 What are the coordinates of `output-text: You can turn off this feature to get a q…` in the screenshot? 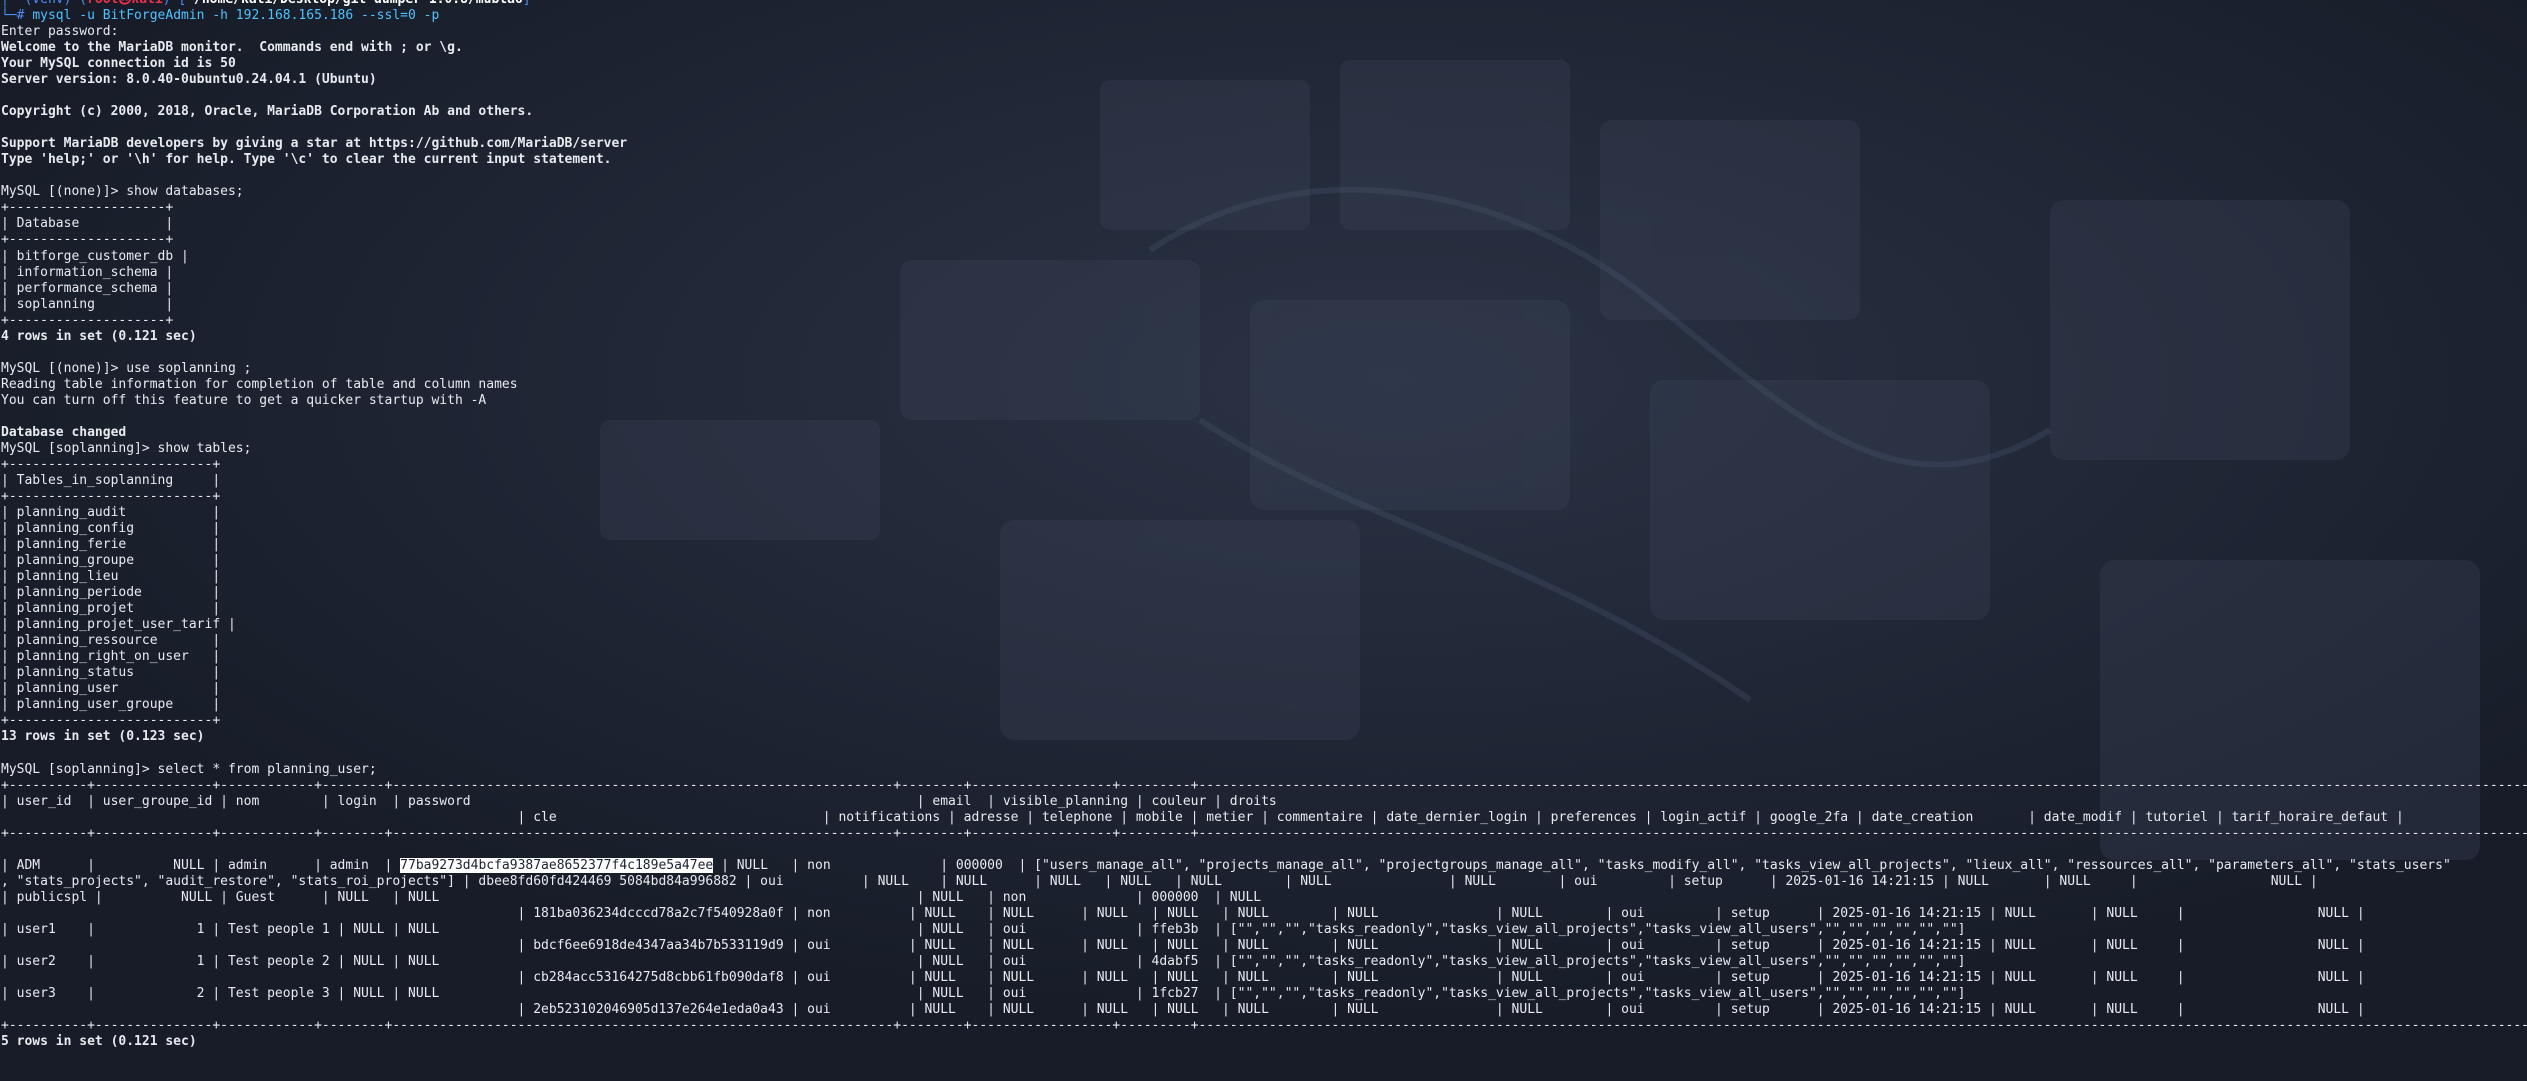 It's located at (244, 400).